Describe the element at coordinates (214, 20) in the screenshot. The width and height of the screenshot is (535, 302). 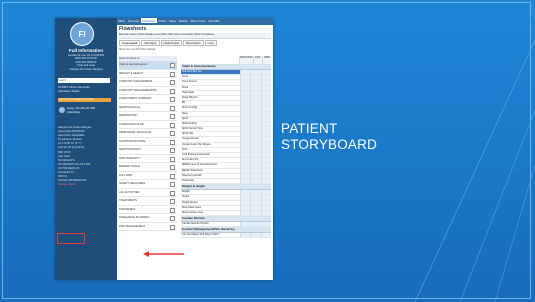
I see `tab-care-plan: Care Plan` at that location.